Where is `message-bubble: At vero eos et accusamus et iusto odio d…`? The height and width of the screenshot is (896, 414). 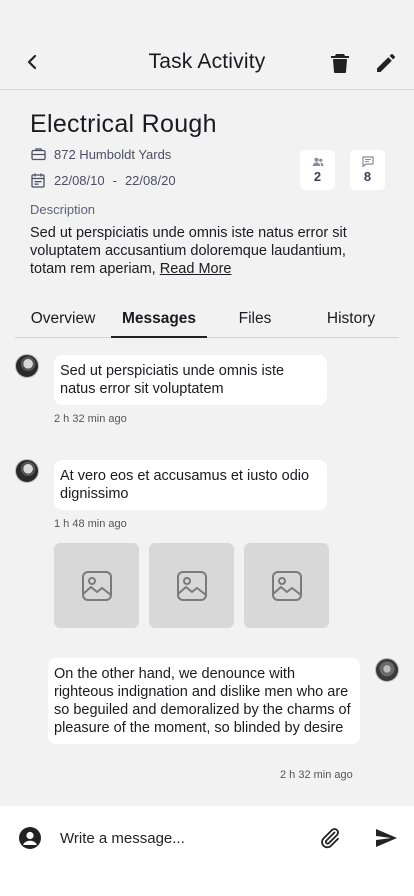
message-bubble: At vero eos et accusamus et iusto odio d… is located at coordinates (190, 485).